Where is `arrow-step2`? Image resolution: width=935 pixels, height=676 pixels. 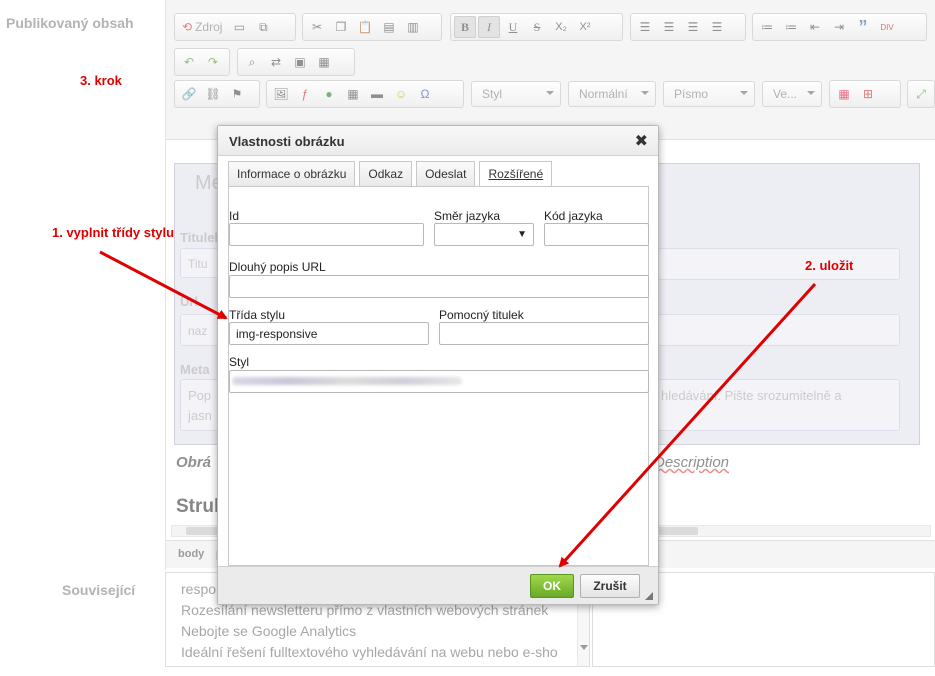
arrow-step2 is located at coordinates (687, 425).